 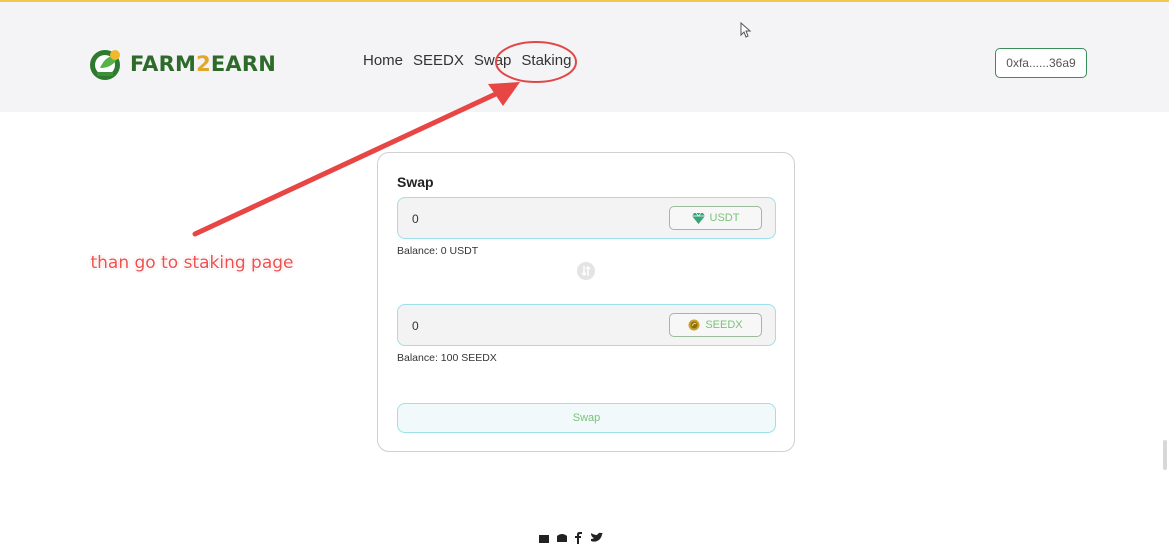 I want to click on to-token-label: SEEDX, so click(x=724, y=325).